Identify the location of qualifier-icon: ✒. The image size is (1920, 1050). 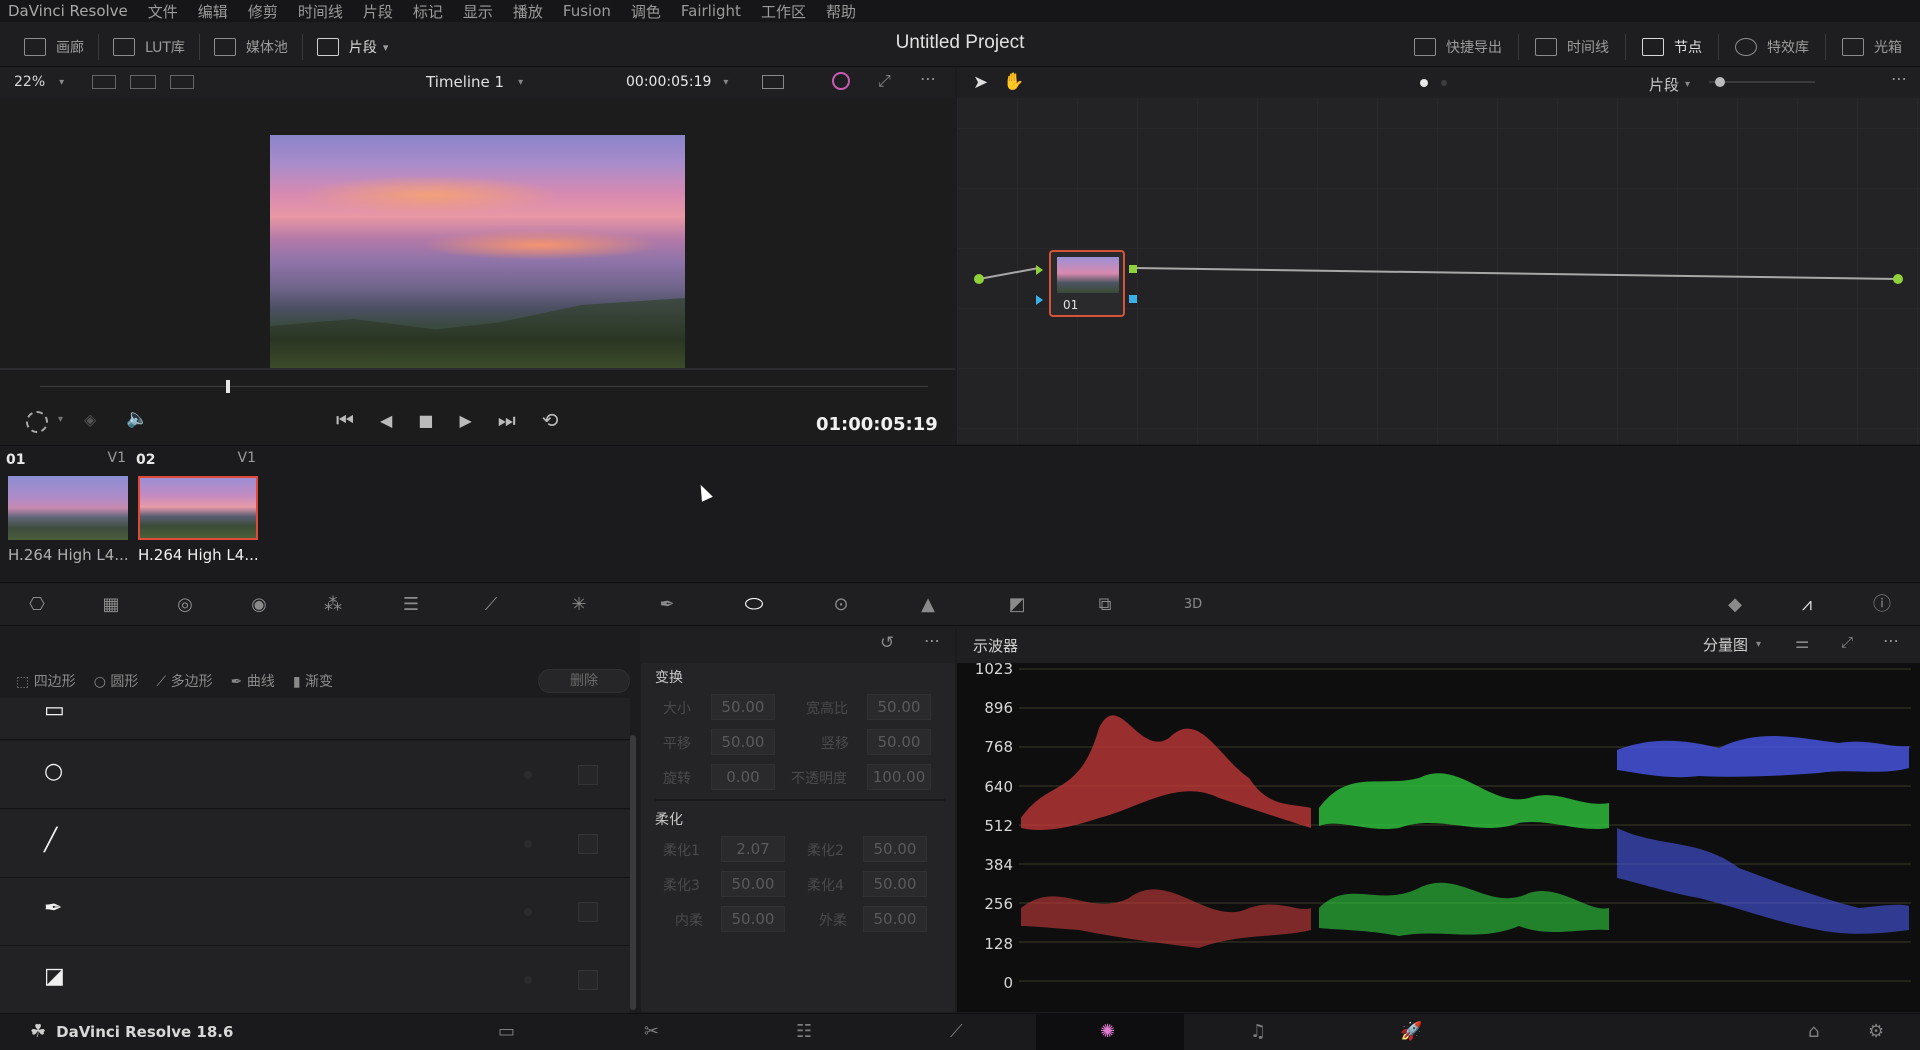
(667, 605).